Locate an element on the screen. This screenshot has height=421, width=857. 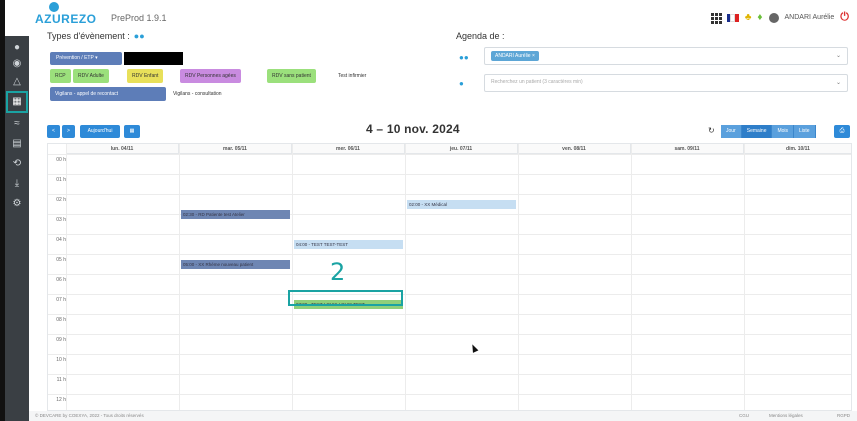
calendar-event: 02:30 - RD Patiente test Atelier is located at coordinates (235, 214).